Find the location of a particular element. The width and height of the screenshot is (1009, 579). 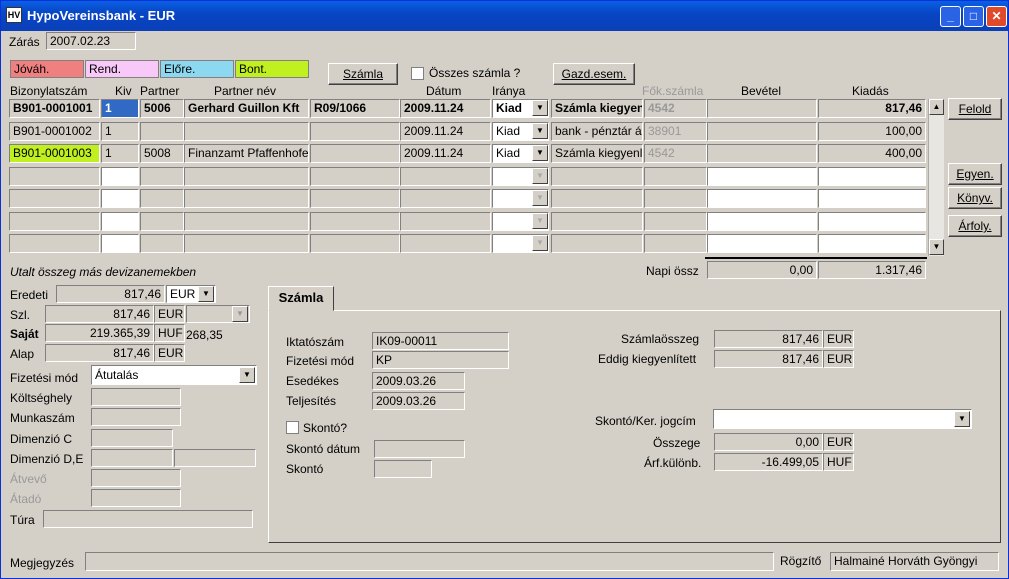

dimenzio-c-field is located at coordinates (132, 438).